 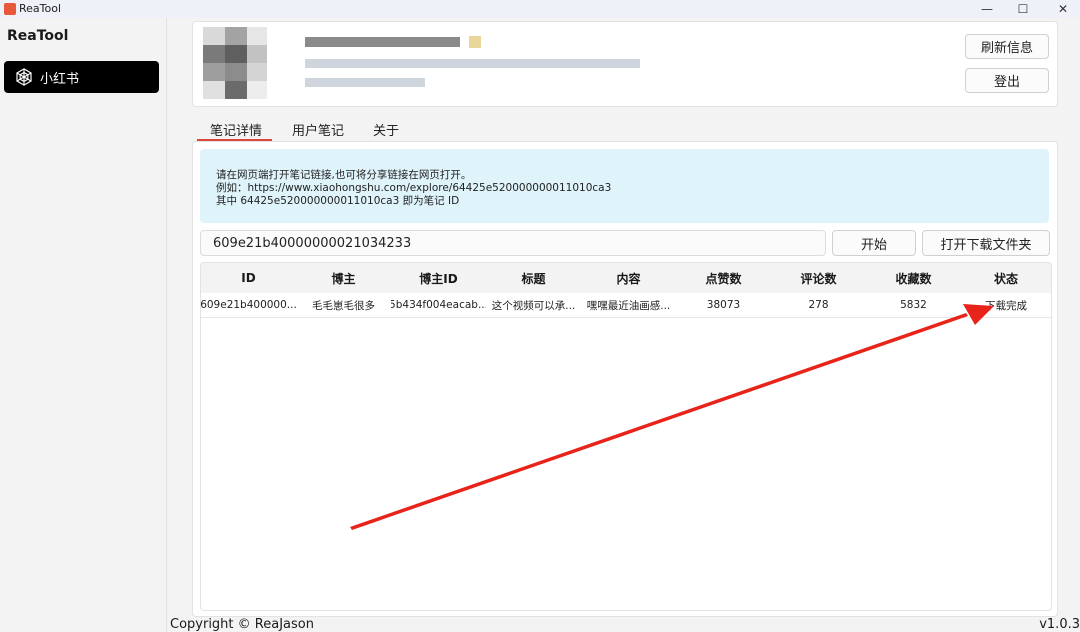 I want to click on column-header: 博主, so click(x=343, y=278).